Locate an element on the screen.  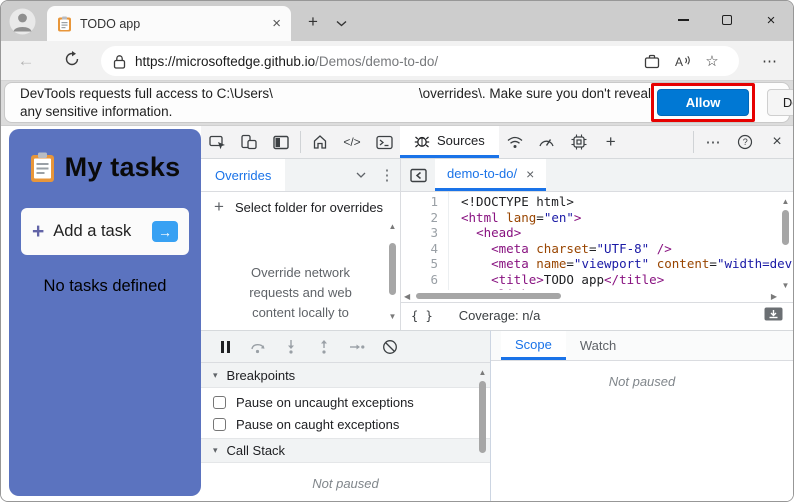
pause-uncaught-exceptions-row: Pause on uncaught exceptions is located at coordinates (345, 402).